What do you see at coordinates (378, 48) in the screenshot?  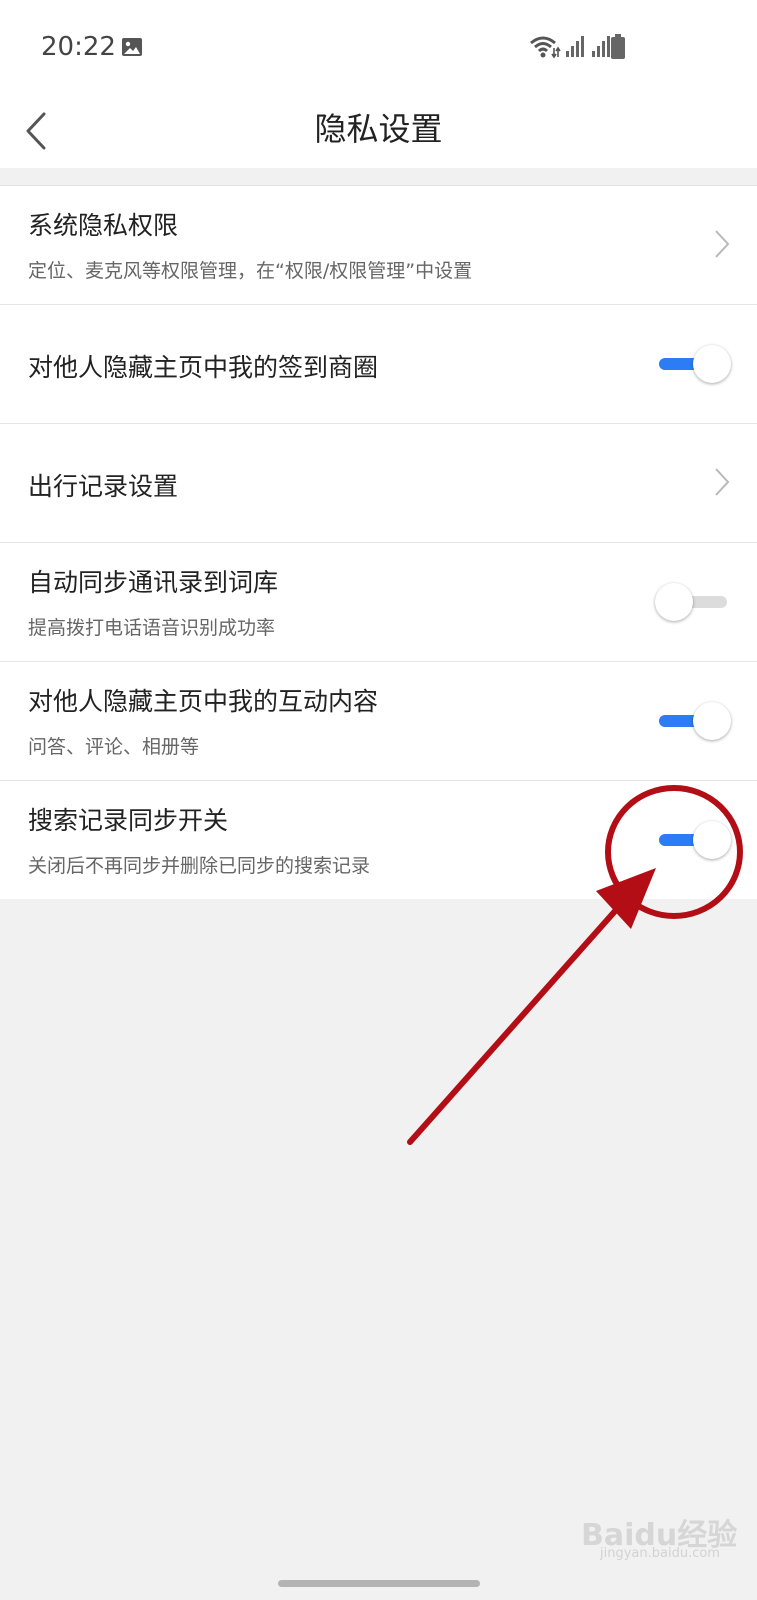 I see `status-bar: 20:22` at bounding box center [378, 48].